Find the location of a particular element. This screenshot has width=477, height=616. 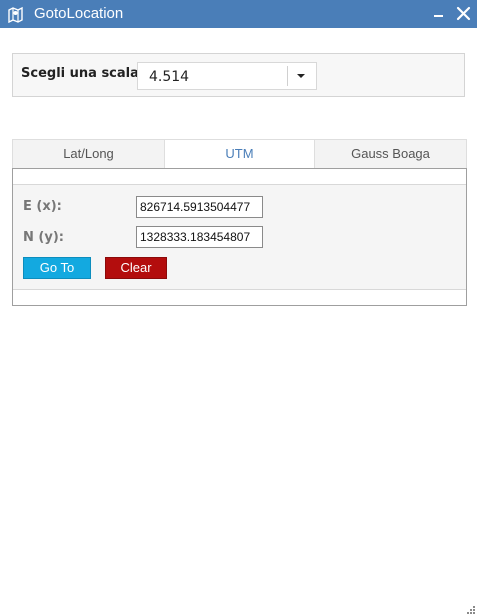

clear-button: Clear is located at coordinates (136, 268).